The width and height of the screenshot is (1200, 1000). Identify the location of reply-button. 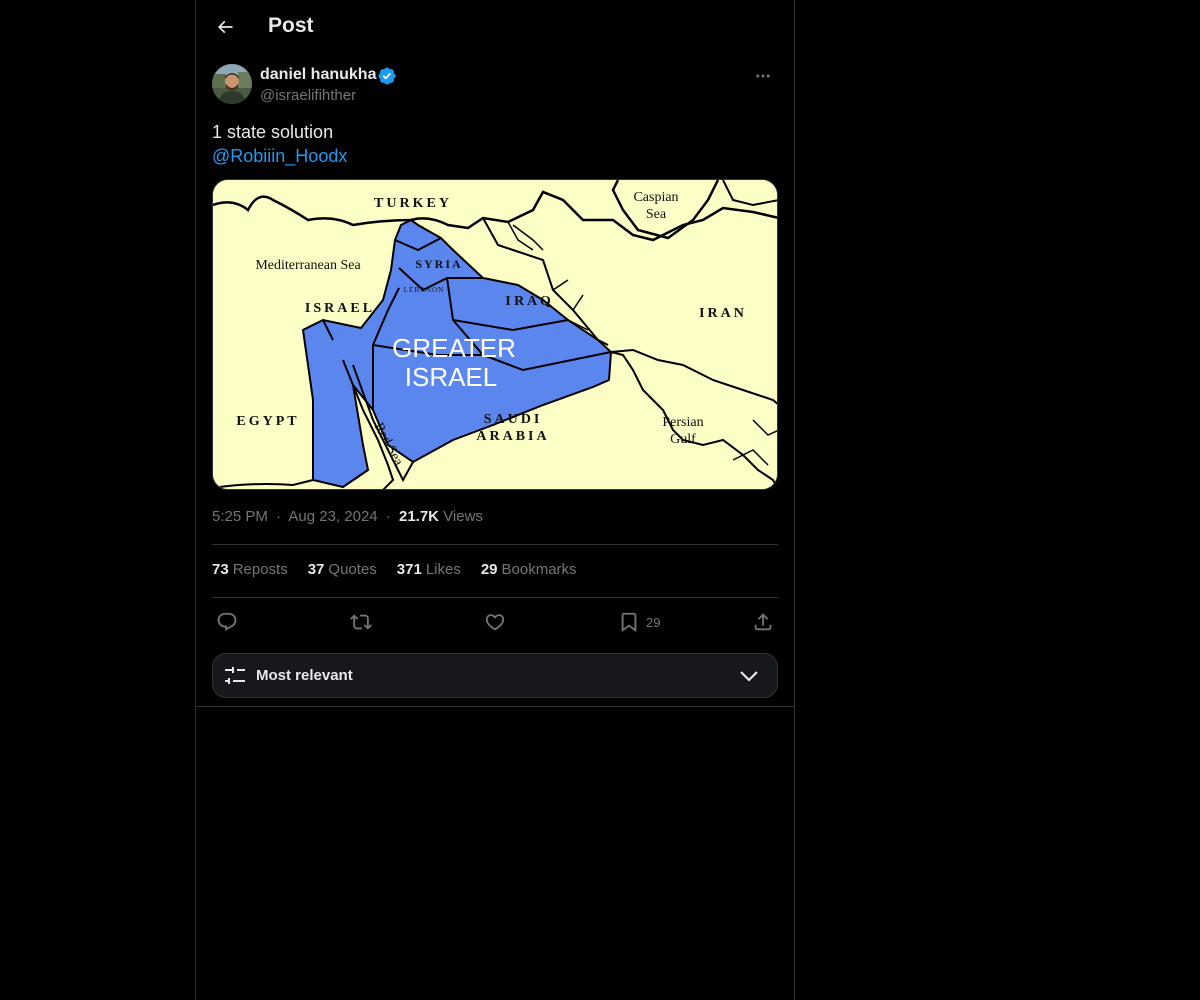
(227, 622).